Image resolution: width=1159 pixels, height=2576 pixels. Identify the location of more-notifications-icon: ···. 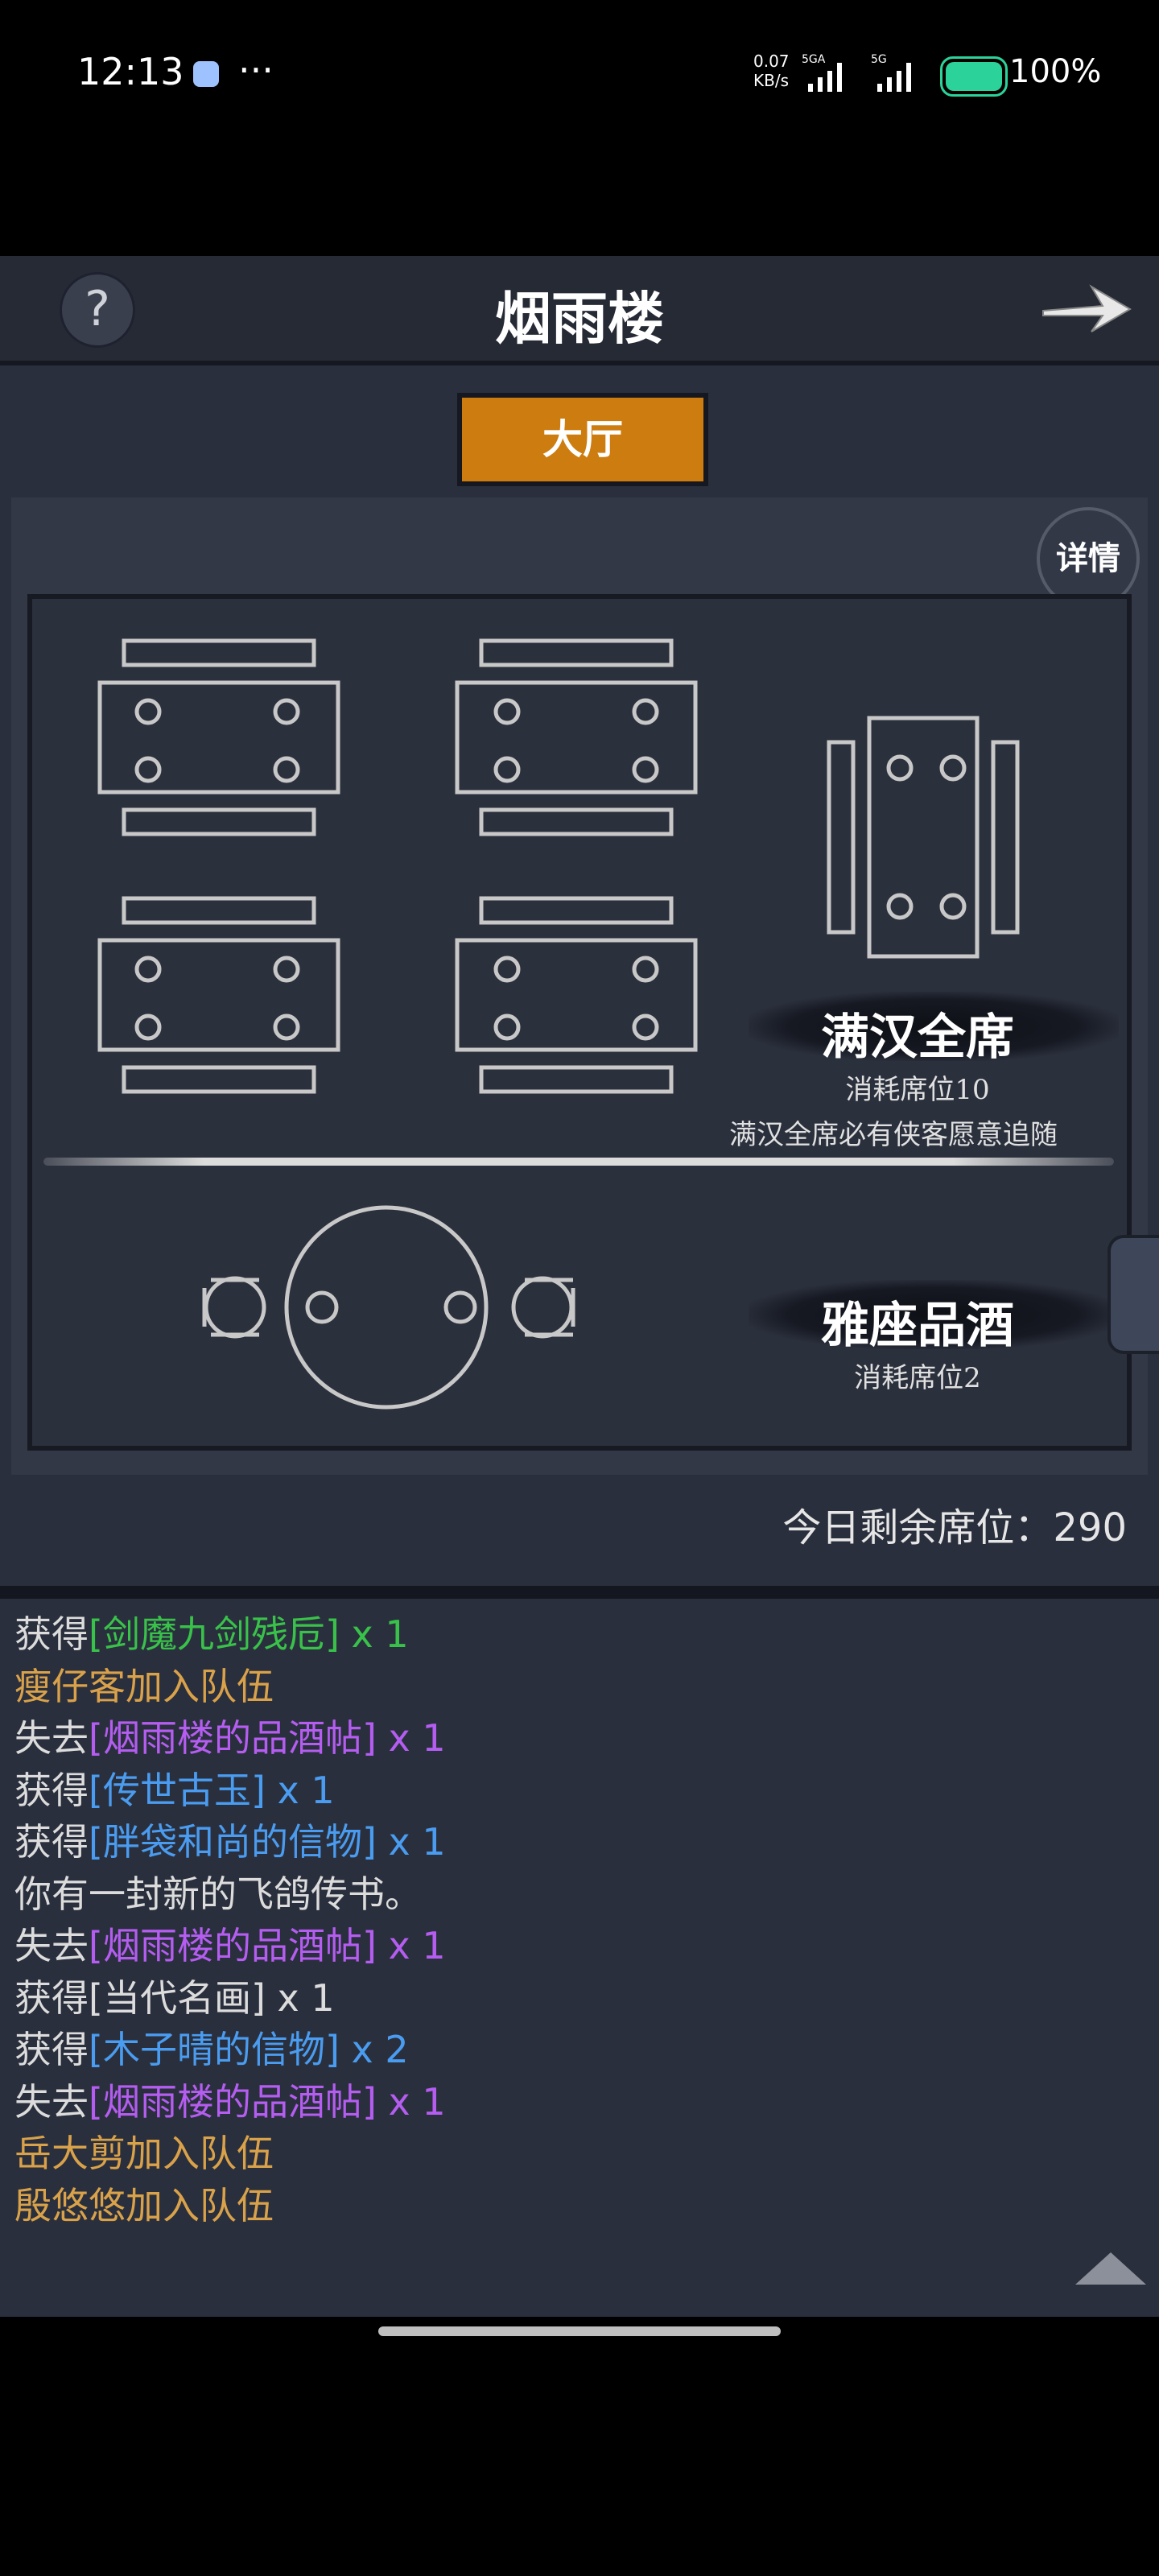
(256, 70).